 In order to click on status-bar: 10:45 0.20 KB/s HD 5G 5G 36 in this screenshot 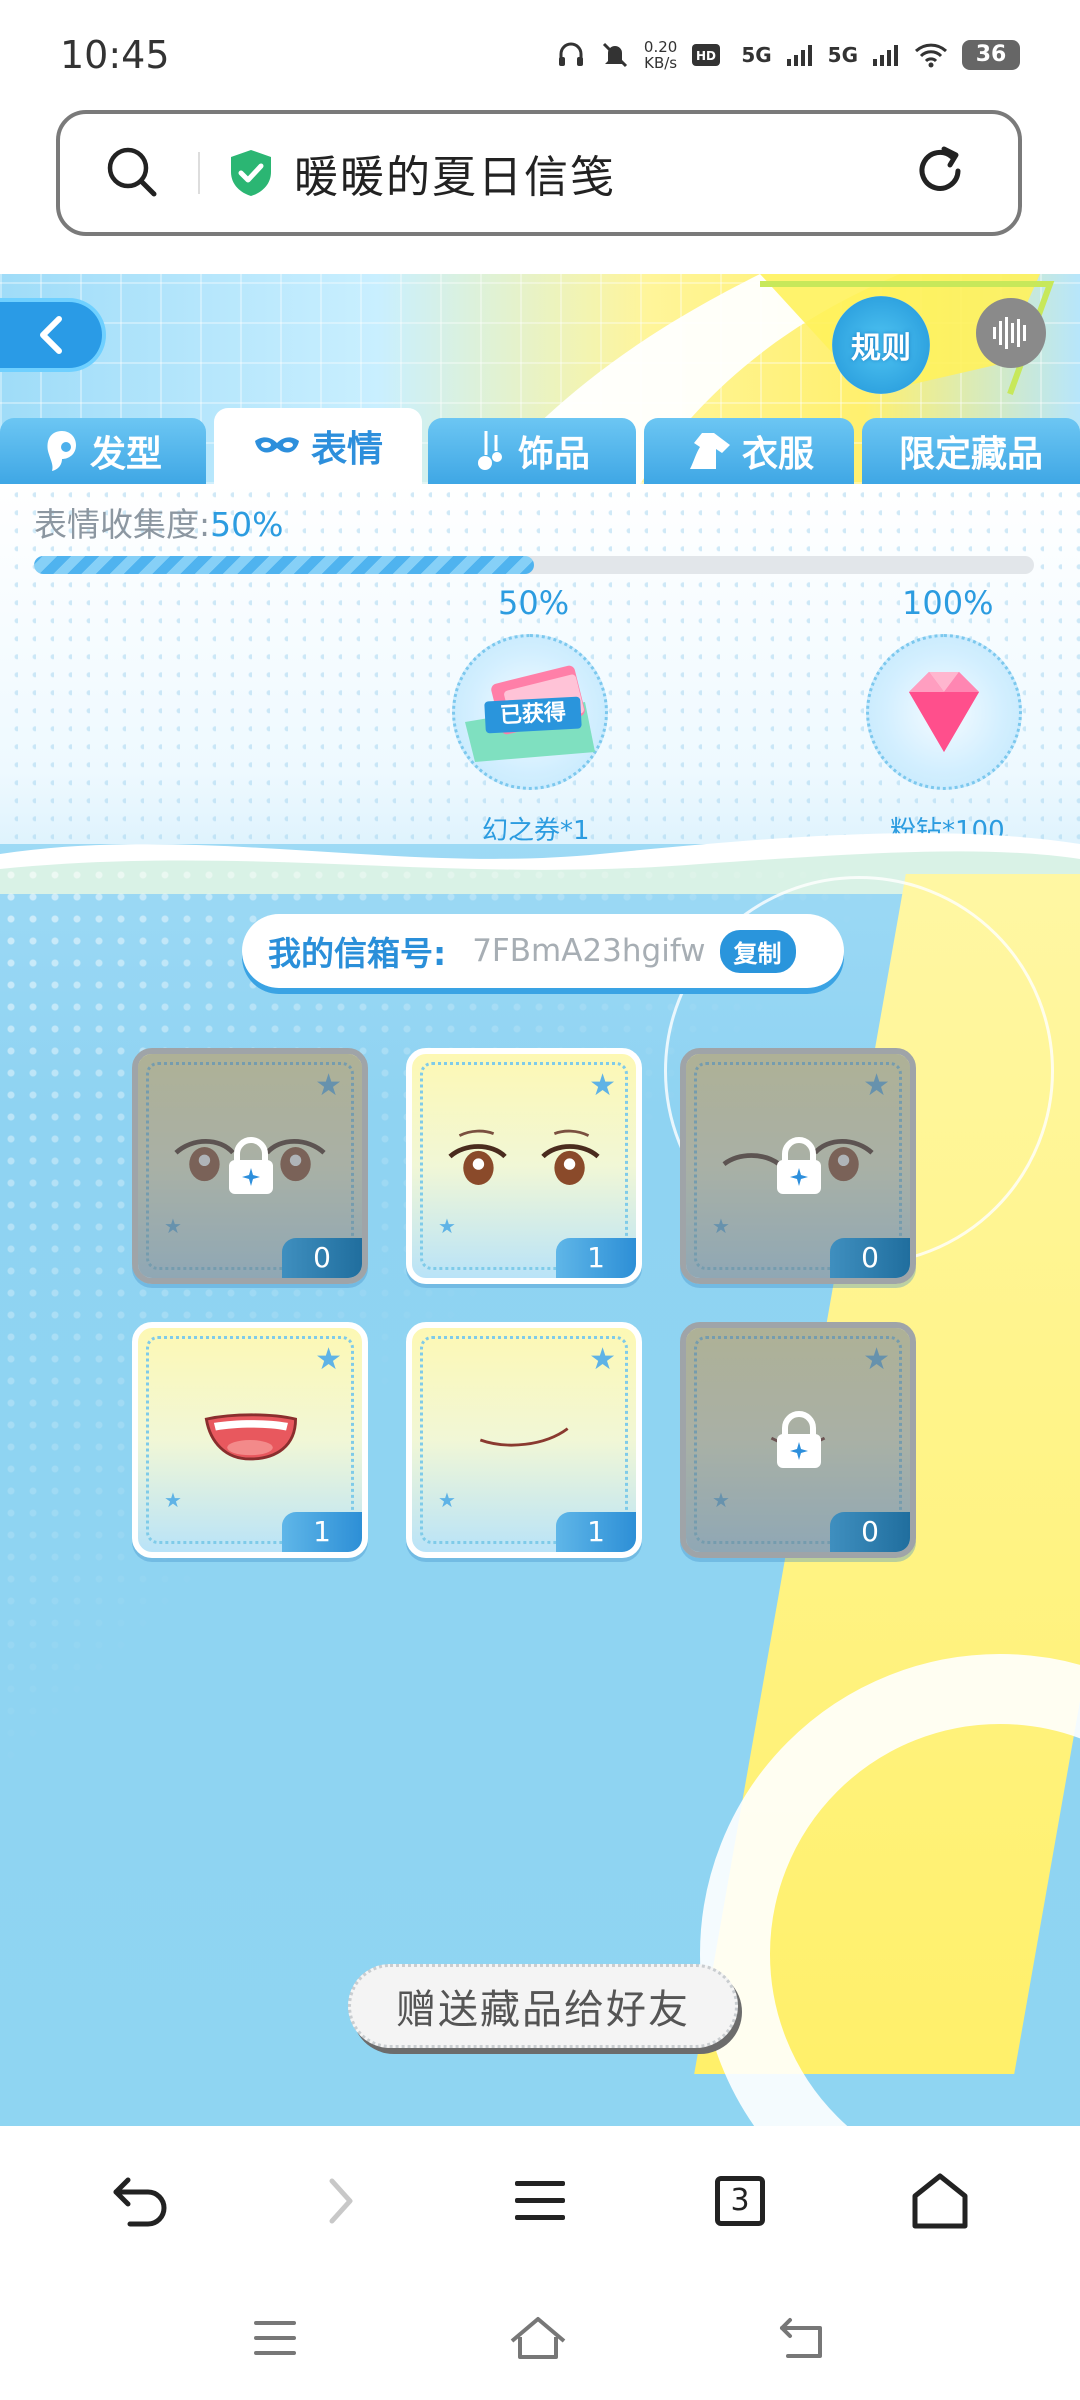, I will do `click(540, 55)`.